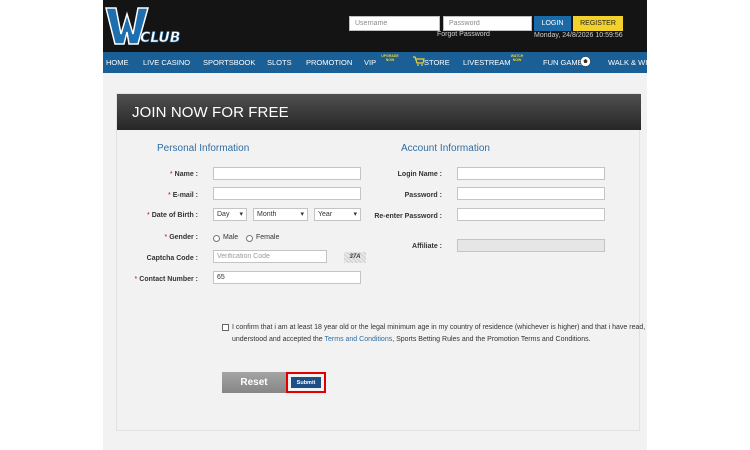 The height and width of the screenshot is (450, 750). I want to click on reenter-password-label: Re-enter Password :, so click(408, 216).